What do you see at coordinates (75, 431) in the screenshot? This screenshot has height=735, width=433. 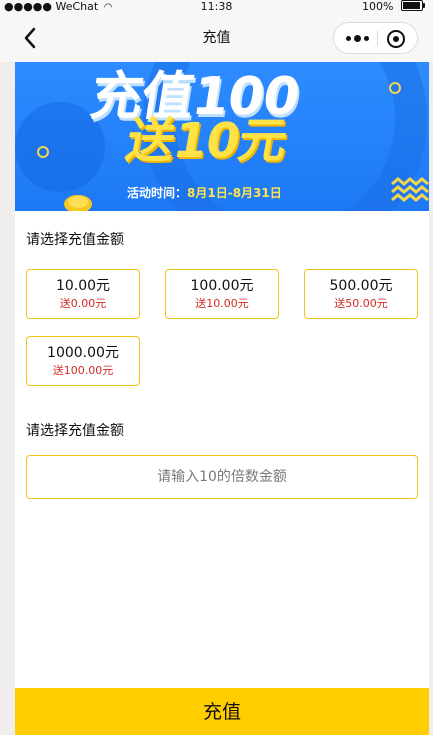 I see `custom-amount-section-title: 请选择充值金额` at bounding box center [75, 431].